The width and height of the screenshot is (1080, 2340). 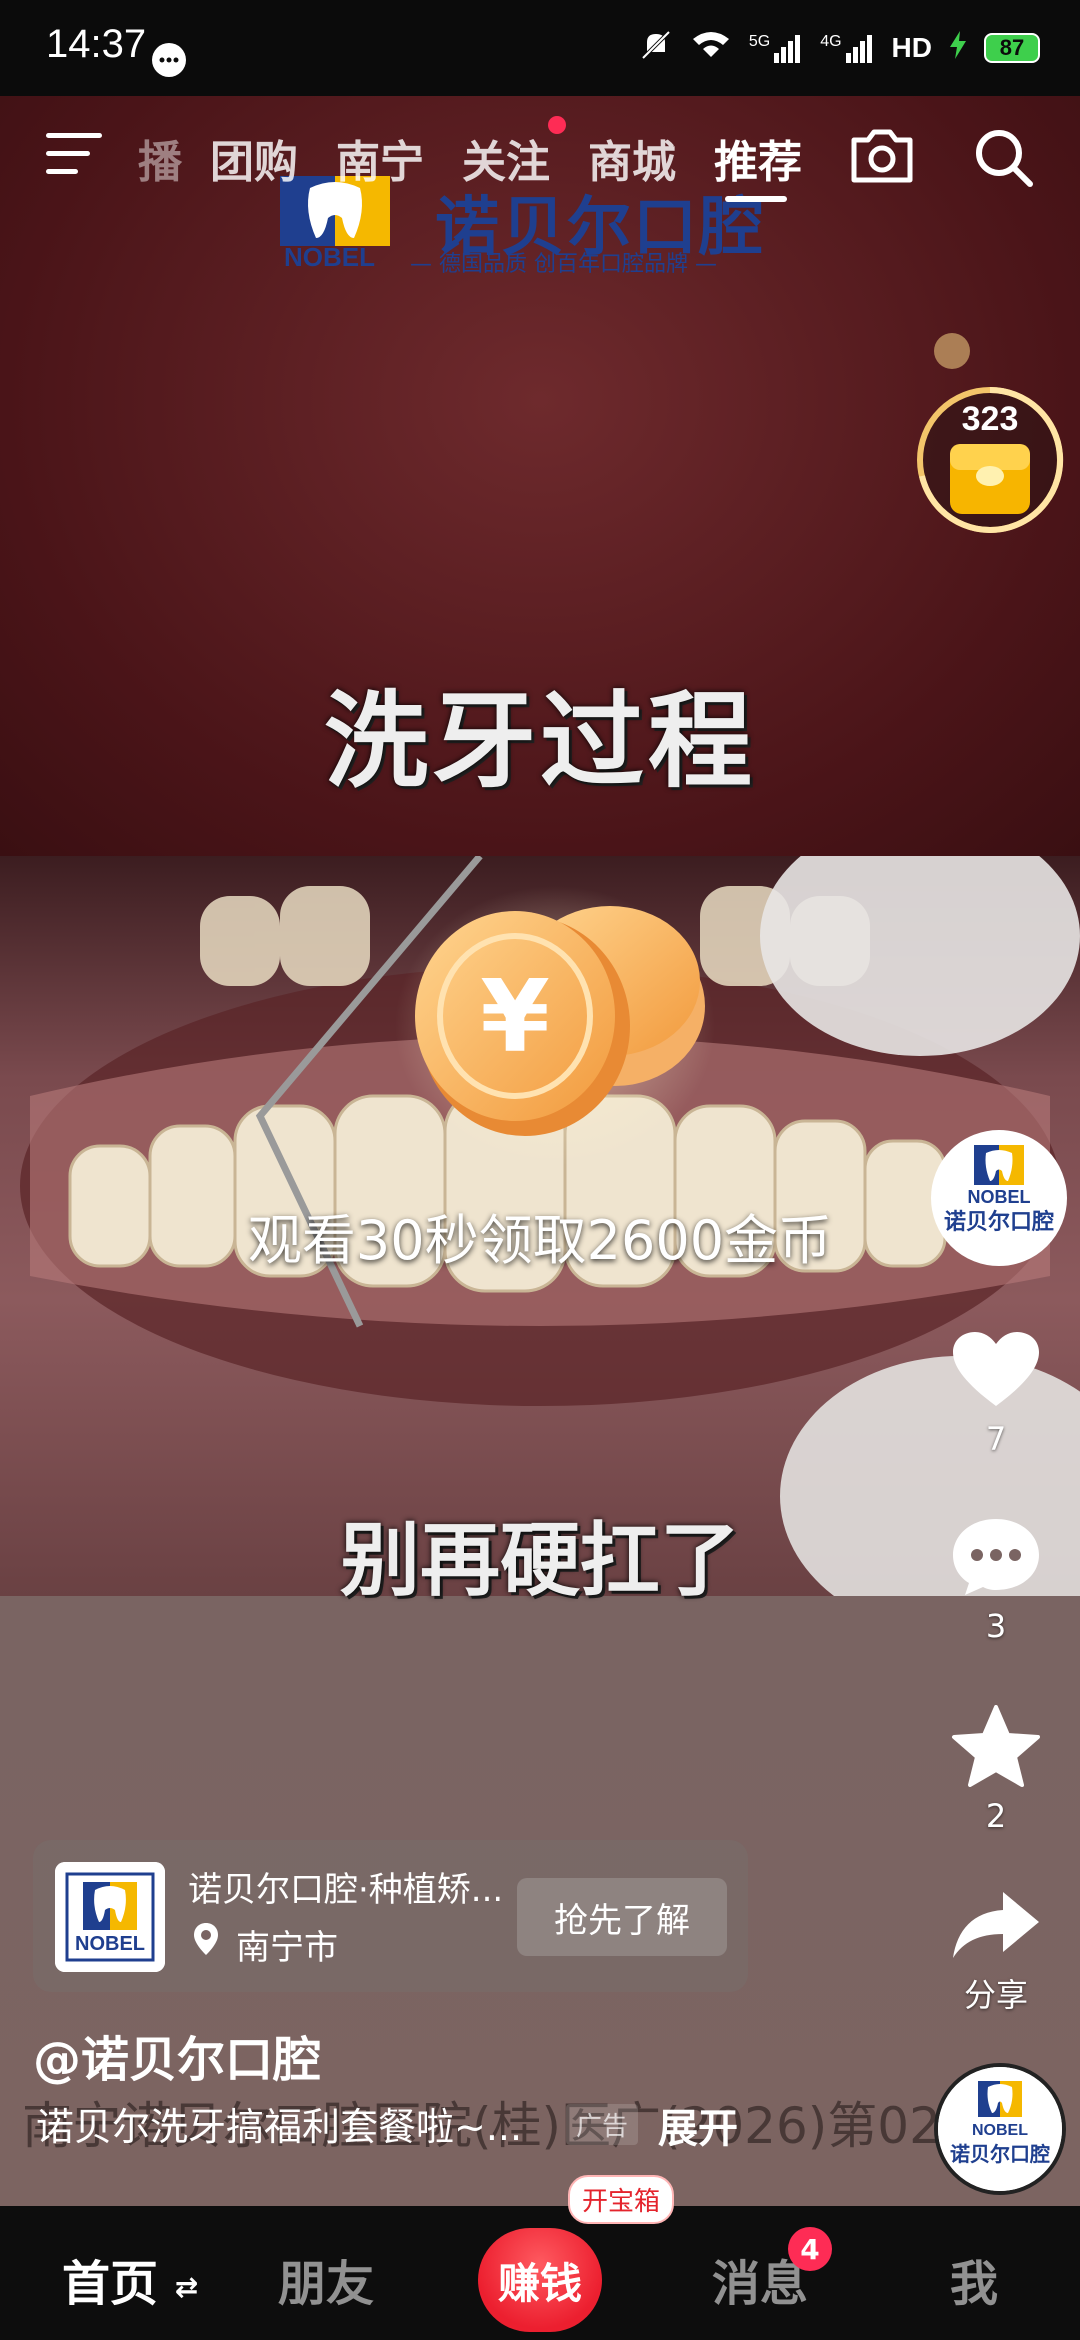 I want to click on status-time: 14:37, so click(x=96, y=44).